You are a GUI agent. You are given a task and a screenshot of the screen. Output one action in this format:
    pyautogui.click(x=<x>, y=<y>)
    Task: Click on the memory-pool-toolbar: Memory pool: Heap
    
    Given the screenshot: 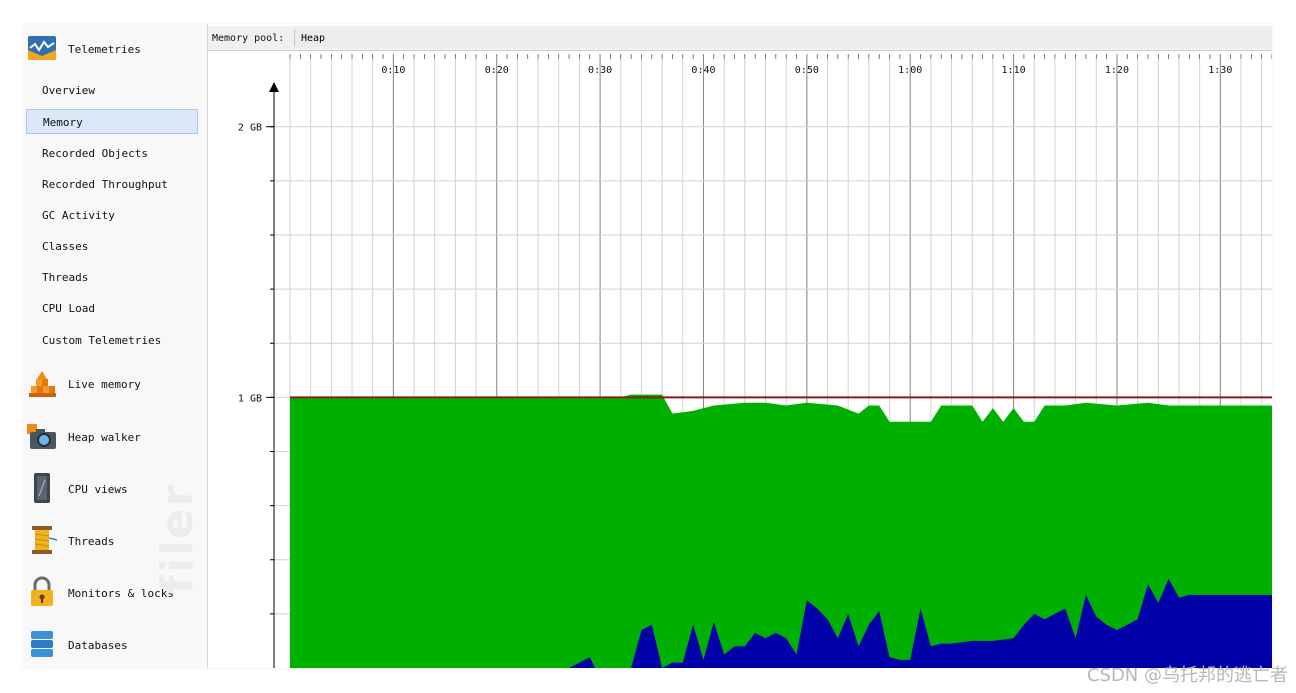 What is the action you would take?
    pyautogui.click(x=740, y=38)
    